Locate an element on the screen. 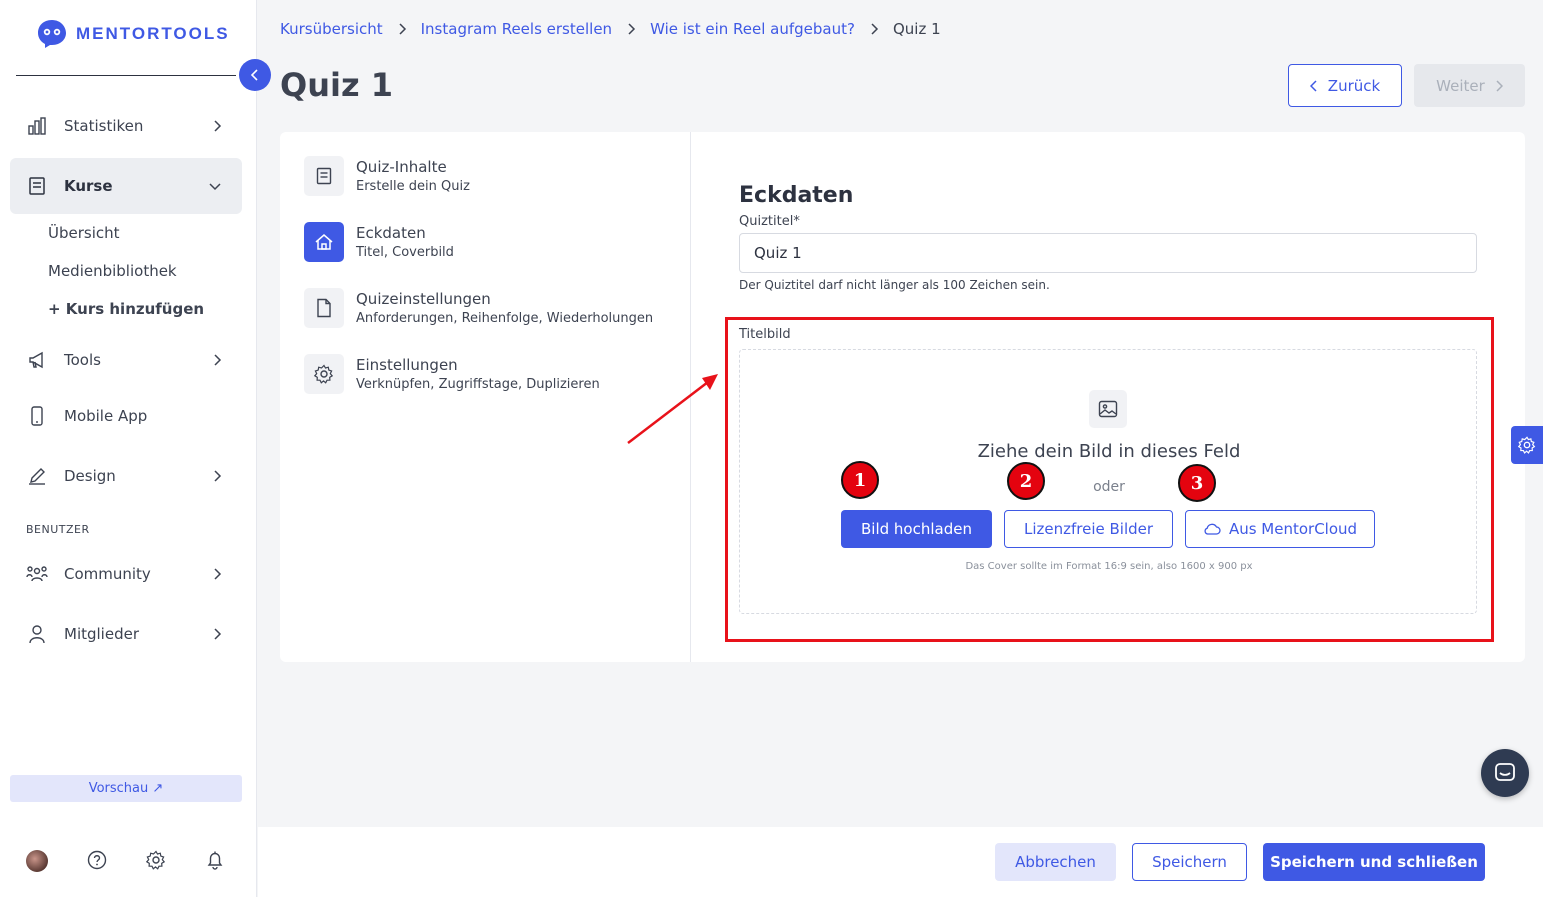 Image resolution: width=1543 pixels, height=897 pixels. sidebar-item-mobile-app: Mobile App is located at coordinates (126, 416).